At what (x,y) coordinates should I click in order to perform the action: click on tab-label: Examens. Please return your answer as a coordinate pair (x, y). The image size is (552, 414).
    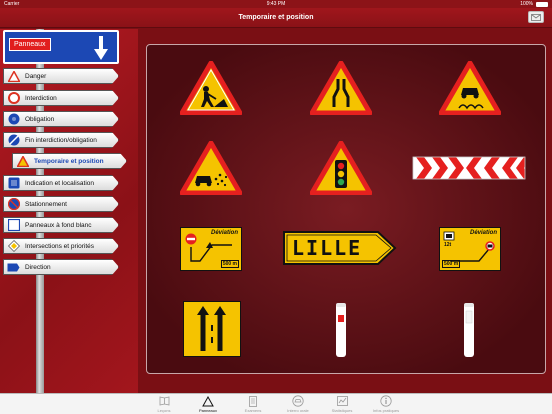
    Looking at the image, I should click on (253, 410).